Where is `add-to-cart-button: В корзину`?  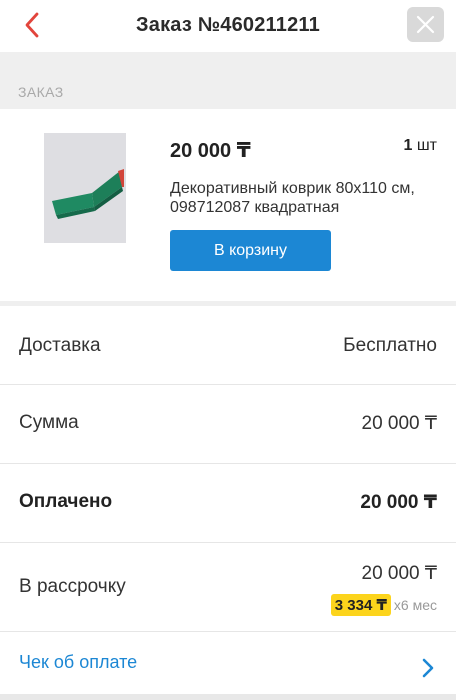
add-to-cart-button: В корзину is located at coordinates (250, 250).